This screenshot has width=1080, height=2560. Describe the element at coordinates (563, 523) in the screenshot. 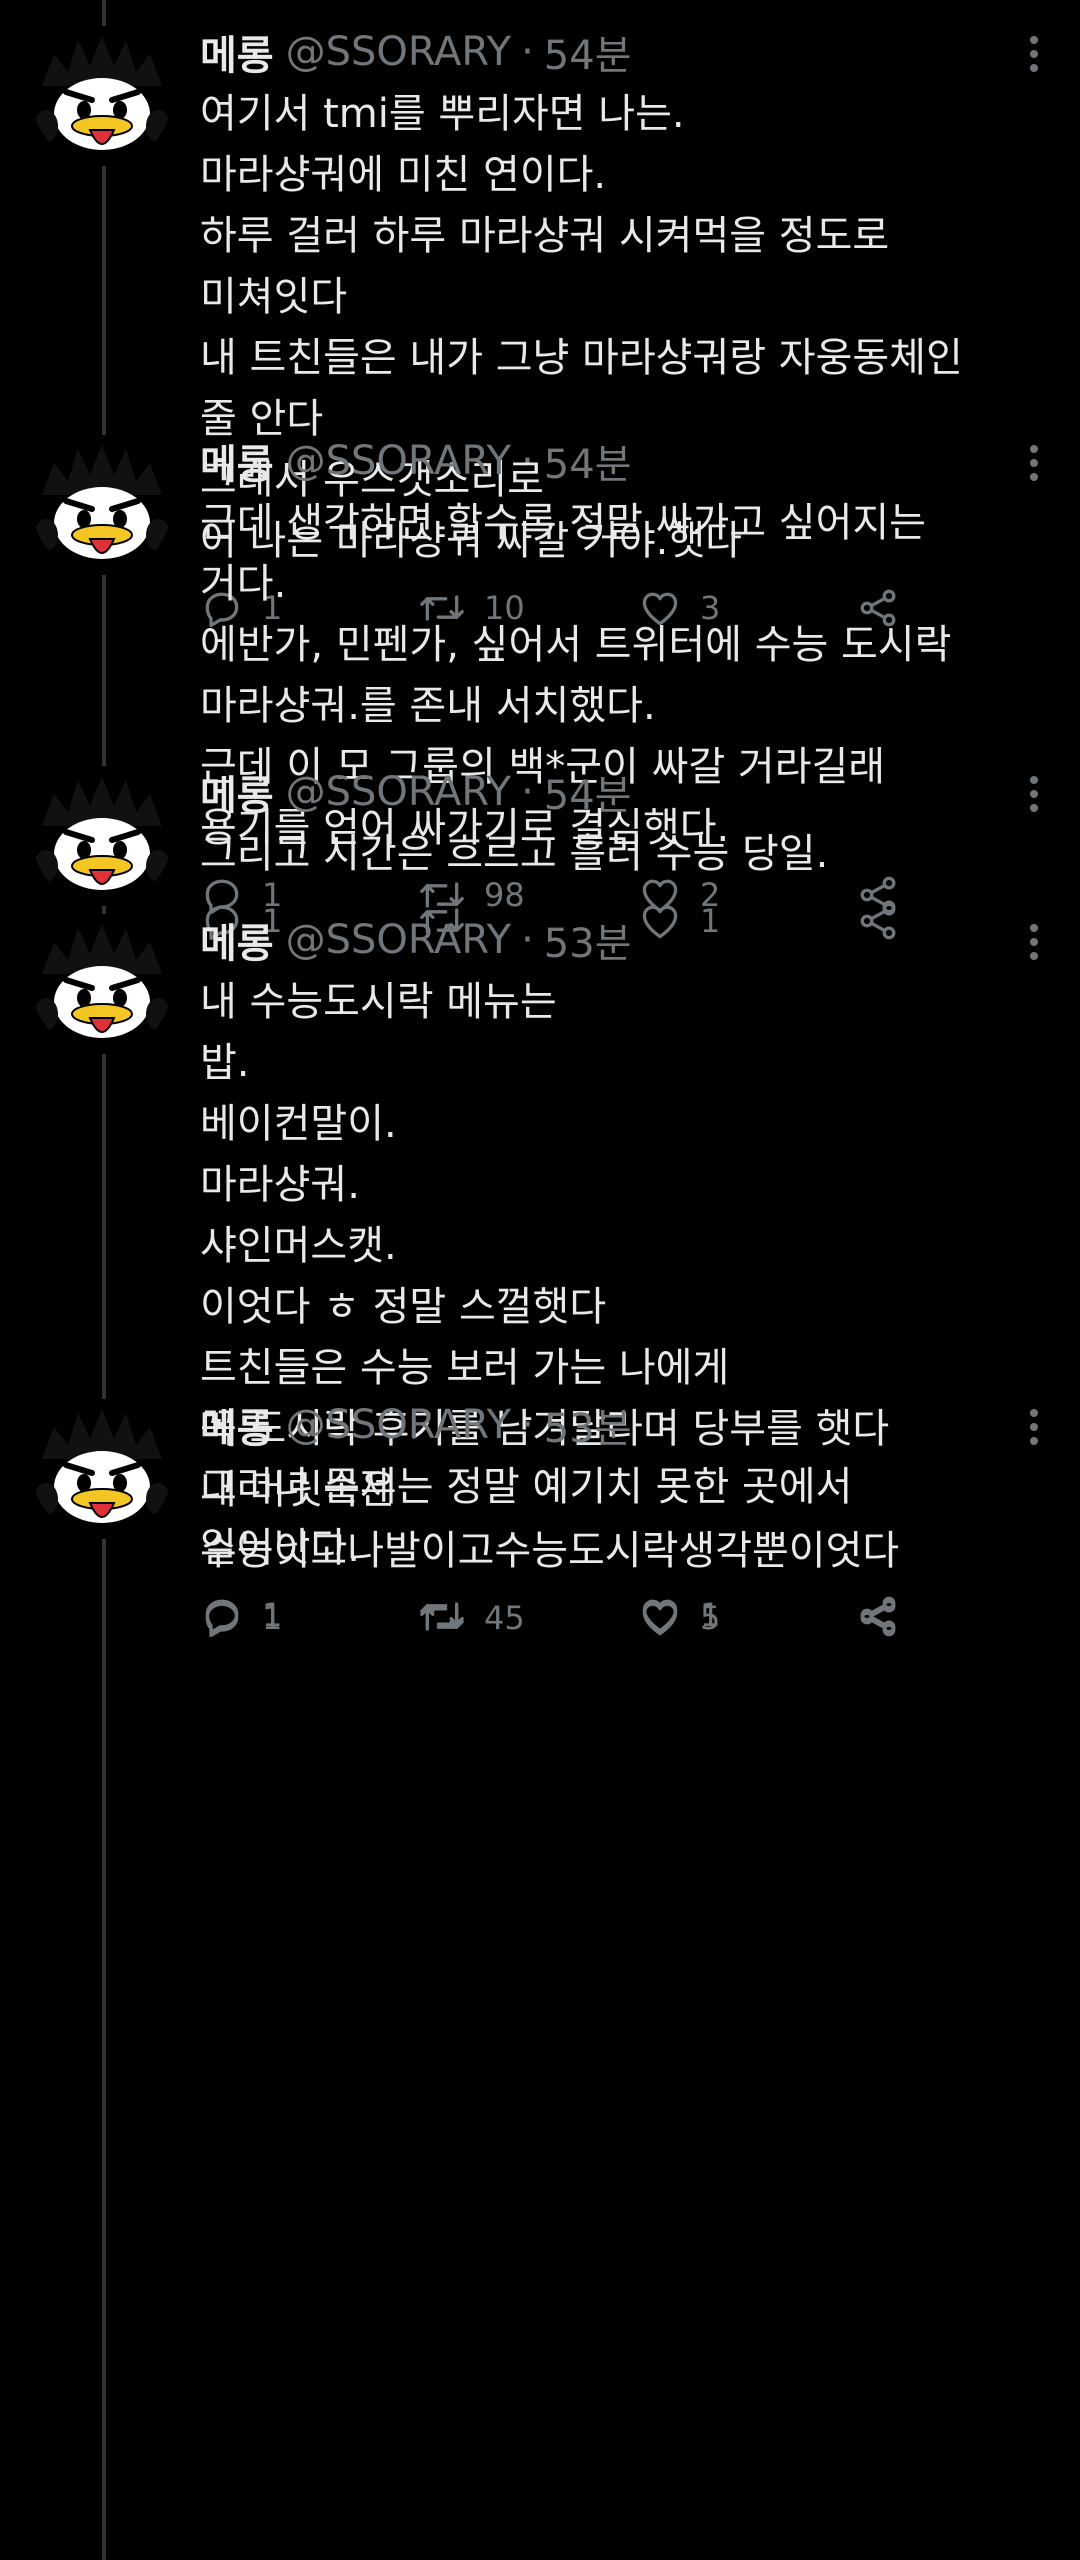

I see `tweet-text-line: 근데 생각하면 할수록 정말 싸가고 싶어지는` at that location.